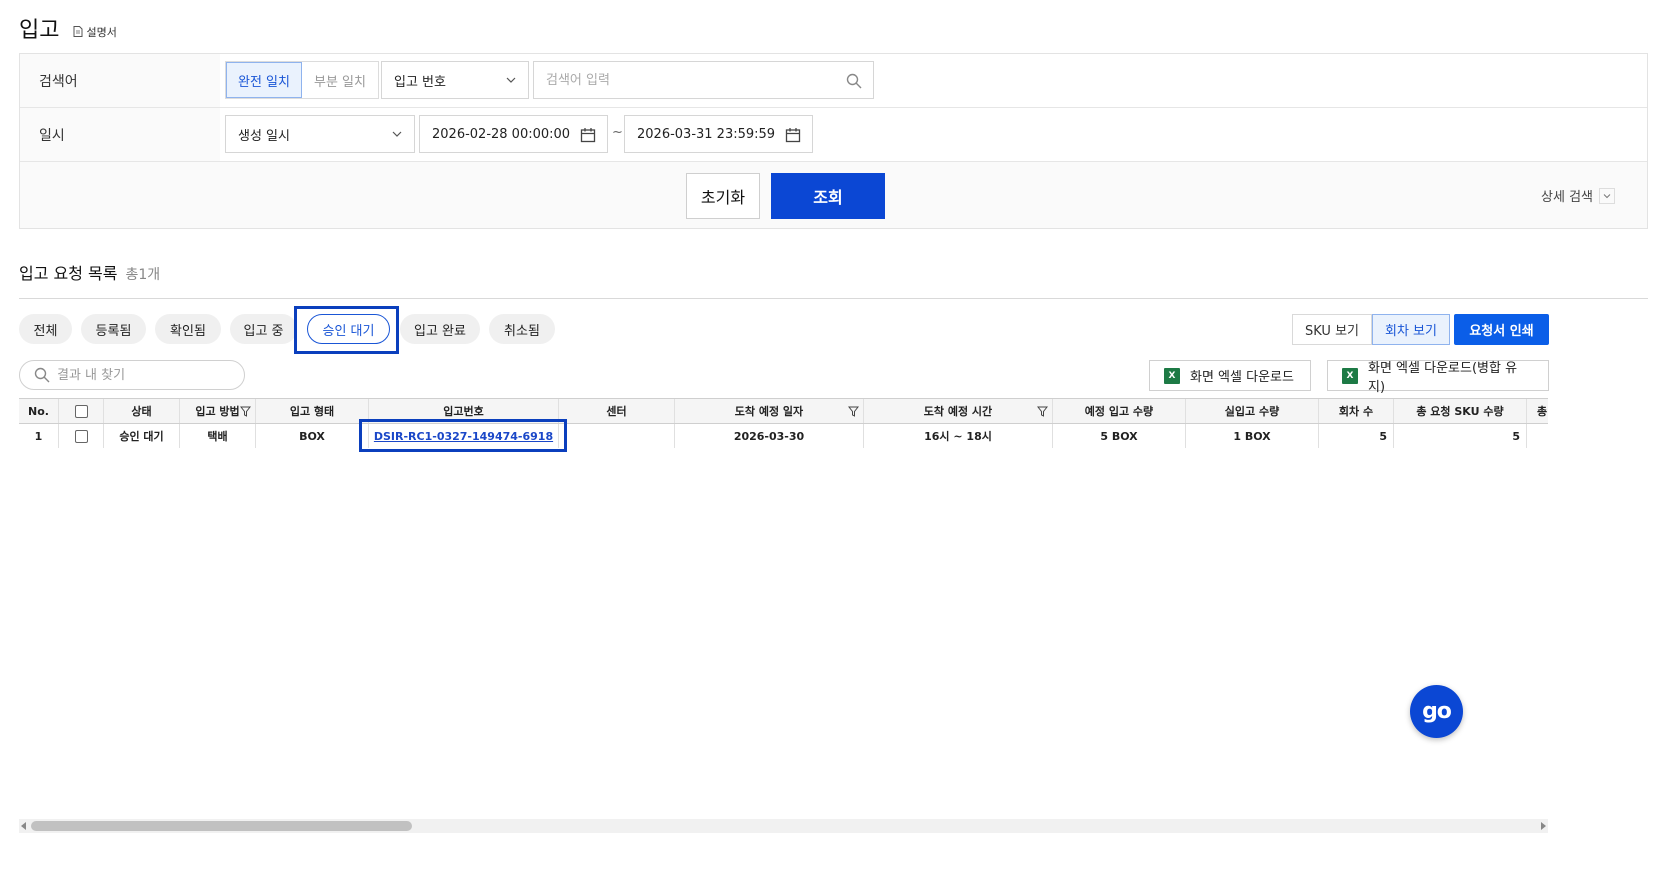 This screenshot has height=888, width=1656. I want to click on col-method-label: 입고 방법, so click(217, 411).